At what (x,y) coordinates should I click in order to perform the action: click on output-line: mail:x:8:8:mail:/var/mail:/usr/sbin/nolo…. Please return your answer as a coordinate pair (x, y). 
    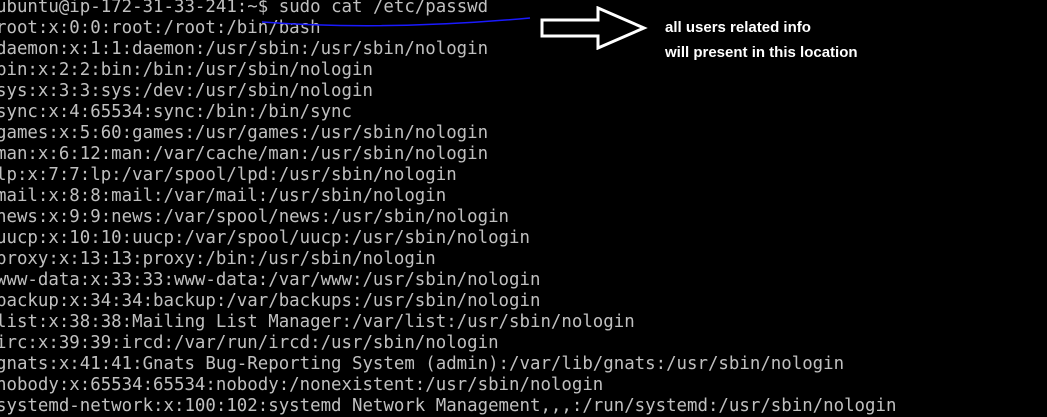
    Looking at the image, I should click on (223, 196).